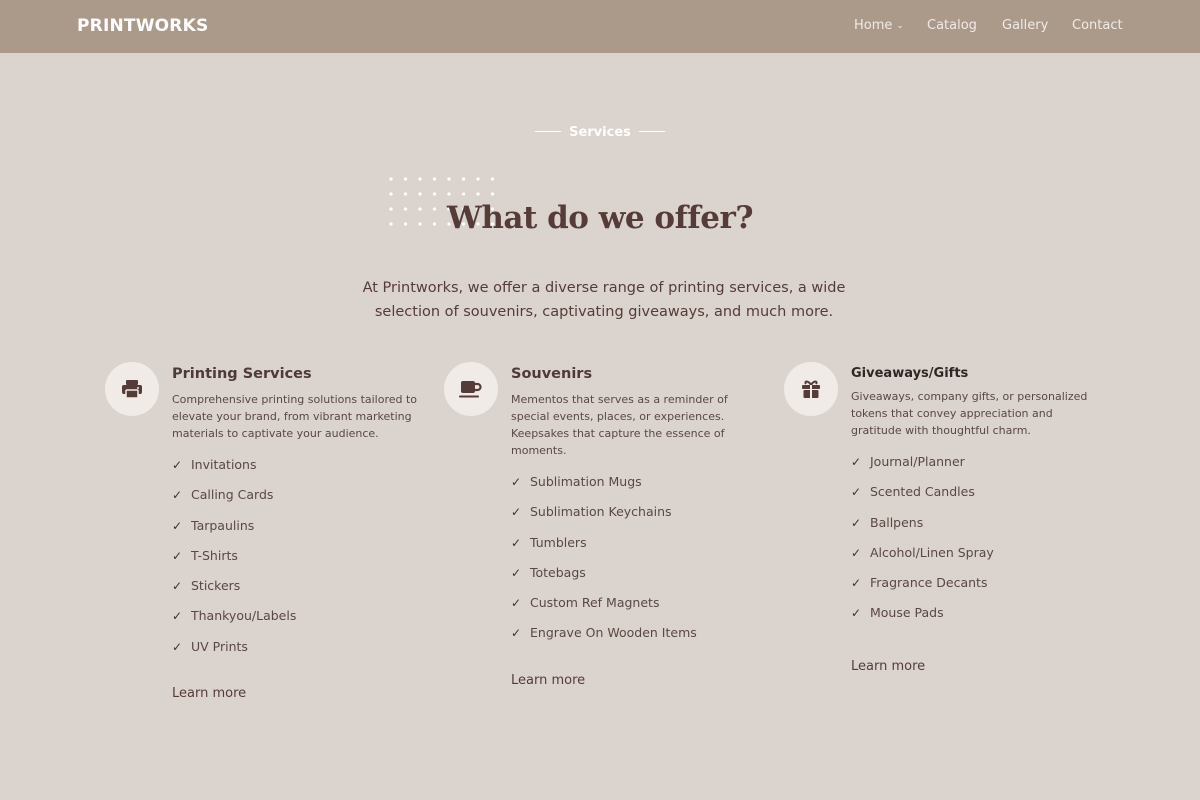 This screenshot has width=1200, height=800. I want to click on site-header: PRINTWORKS Home ⌄ Catalog Gallery Contact, so click(600, 26).